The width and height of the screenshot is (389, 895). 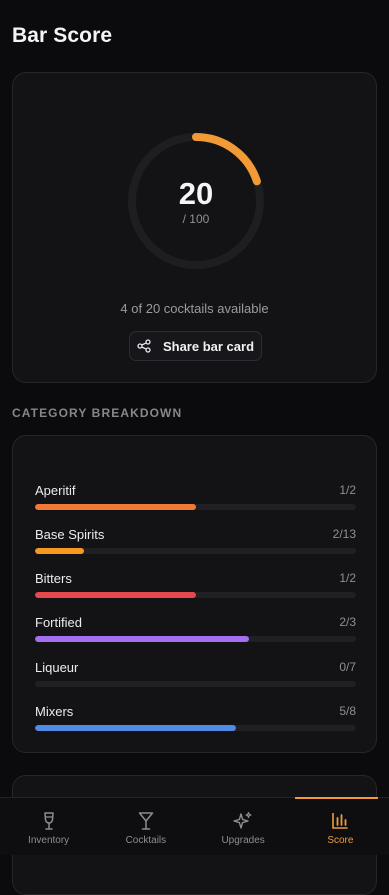 What do you see at coordinates (195, 630) in the screenshot?
I see `category-row-fortified: Fortified 2/3` at bounding box center [195, 630].